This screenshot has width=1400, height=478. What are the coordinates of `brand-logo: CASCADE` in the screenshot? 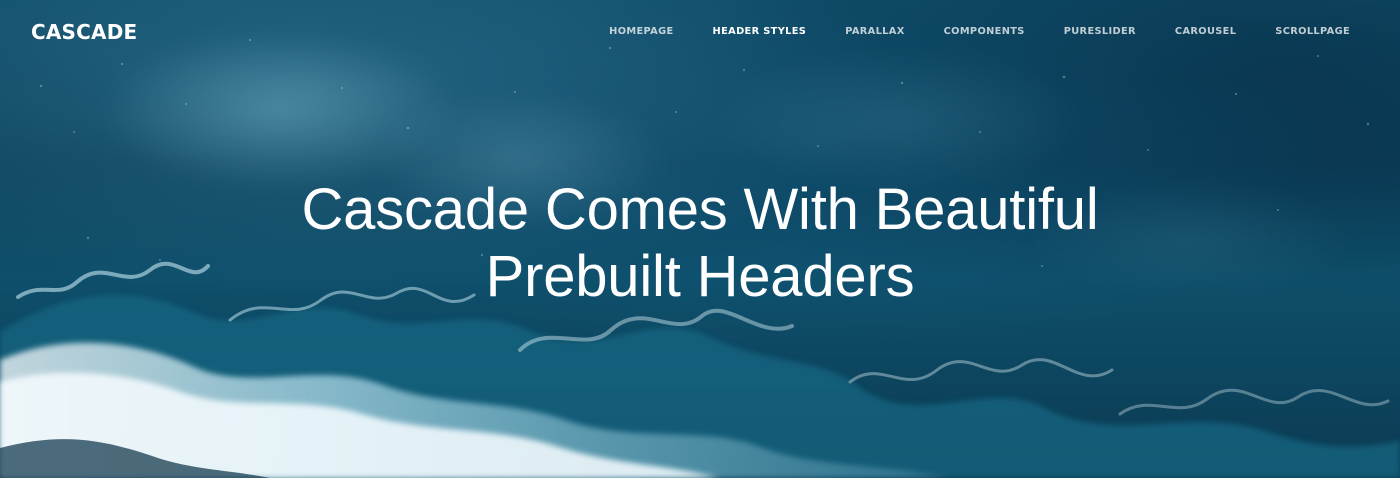 It's located at (84, 32).